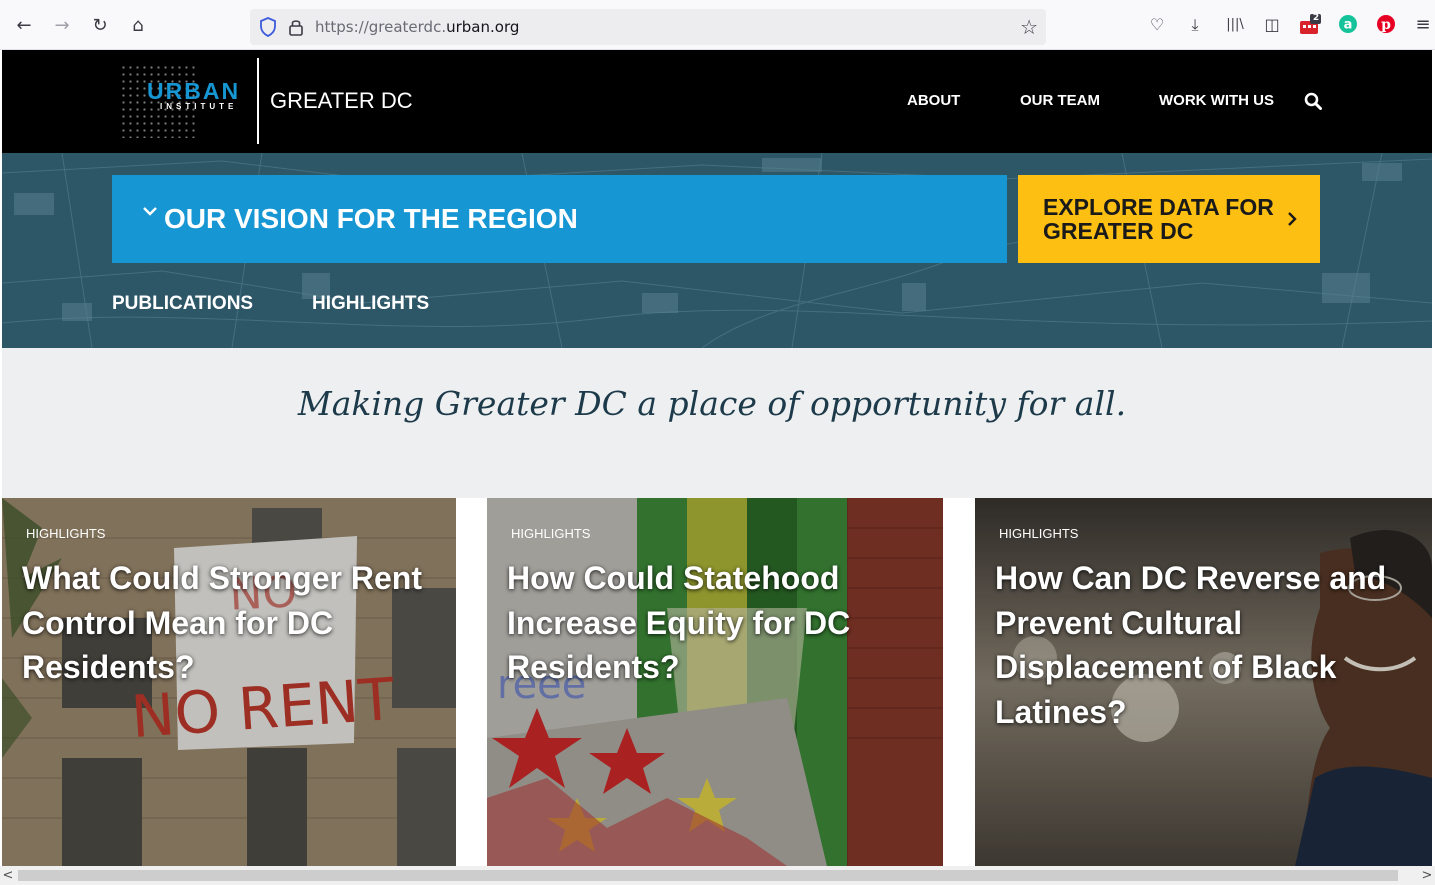  Describe the element at coordinates (150, 211) in the screenshot. I see `chevron-down-icon` at that location.